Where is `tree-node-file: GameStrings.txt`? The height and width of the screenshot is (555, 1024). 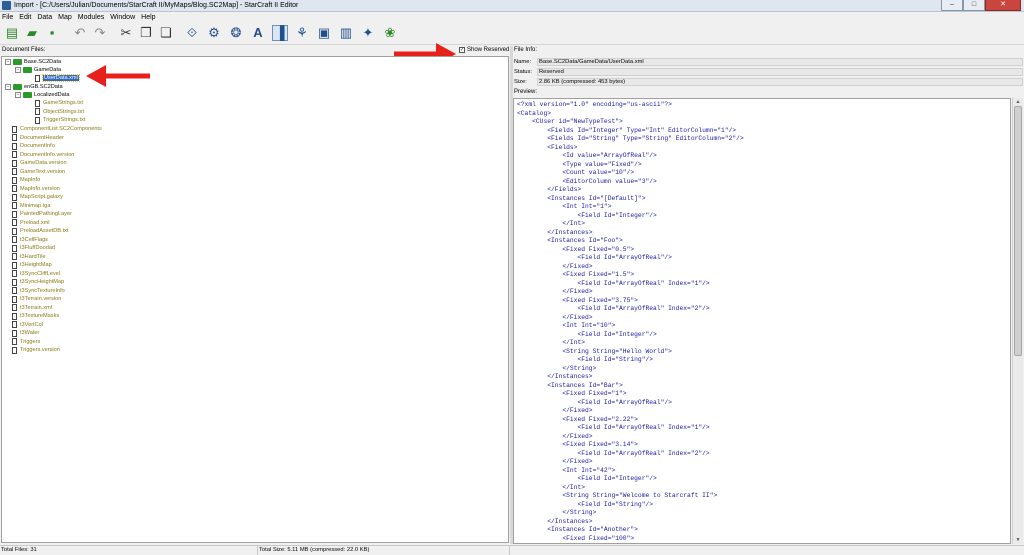 tree-node-file: GameStrings.txt is located at coordinates (59, 103).